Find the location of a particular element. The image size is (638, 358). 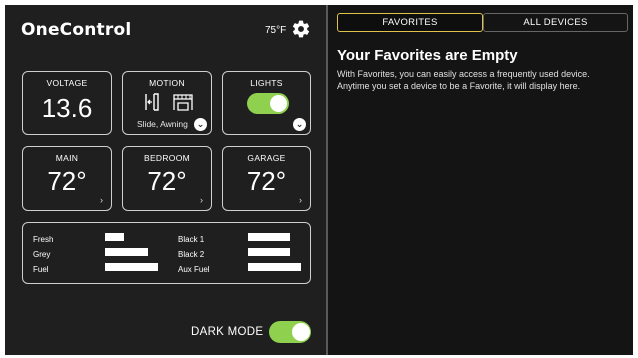

tank-bar-fuel is located at coordinates (131, 267).